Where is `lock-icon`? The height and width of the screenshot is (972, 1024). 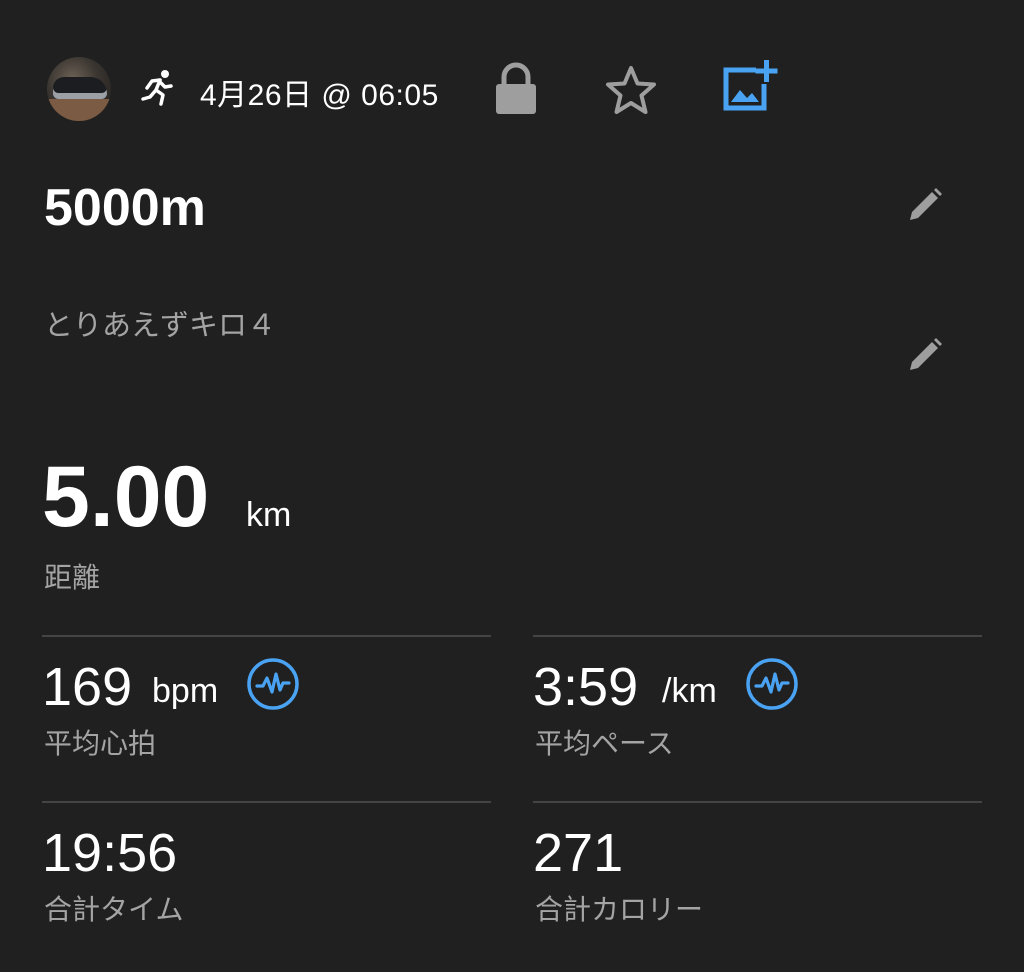 lock-icon is located at coordinates (516, 89).